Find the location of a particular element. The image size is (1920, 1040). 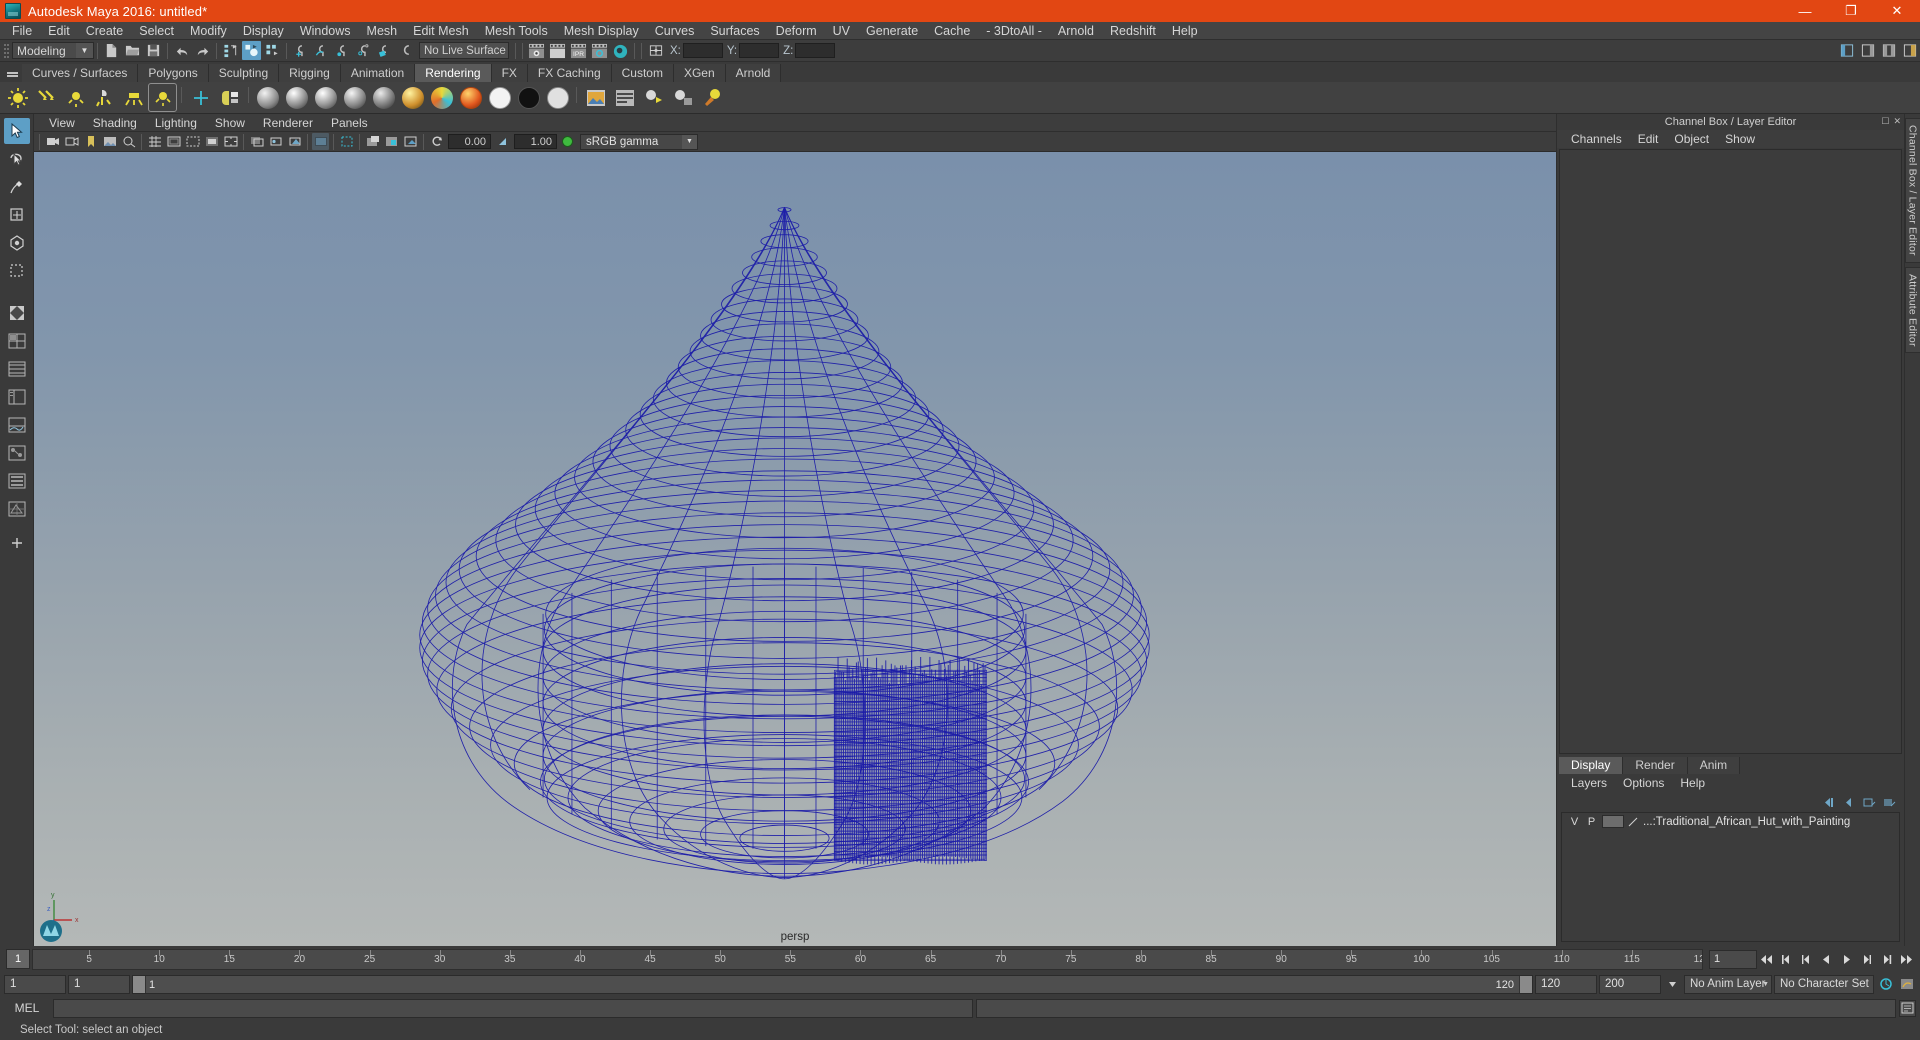

menu-item-edit: Edit is located at coordinates (59, 31).